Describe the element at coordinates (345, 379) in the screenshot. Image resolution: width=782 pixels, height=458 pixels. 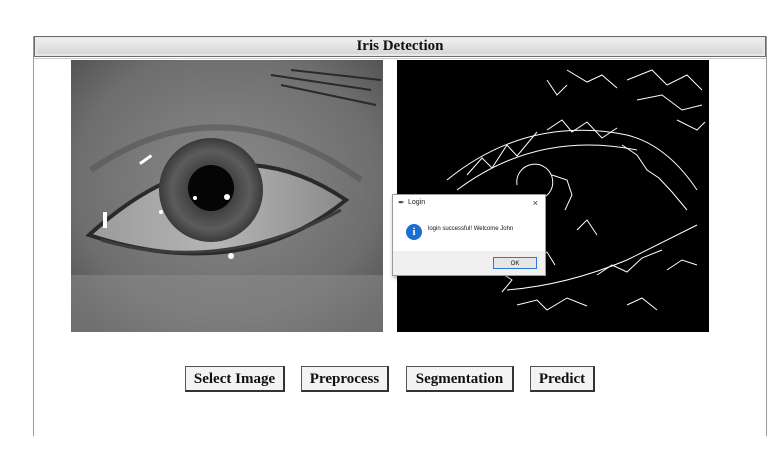
I see `preprocess-button: Preprocess` at that location.